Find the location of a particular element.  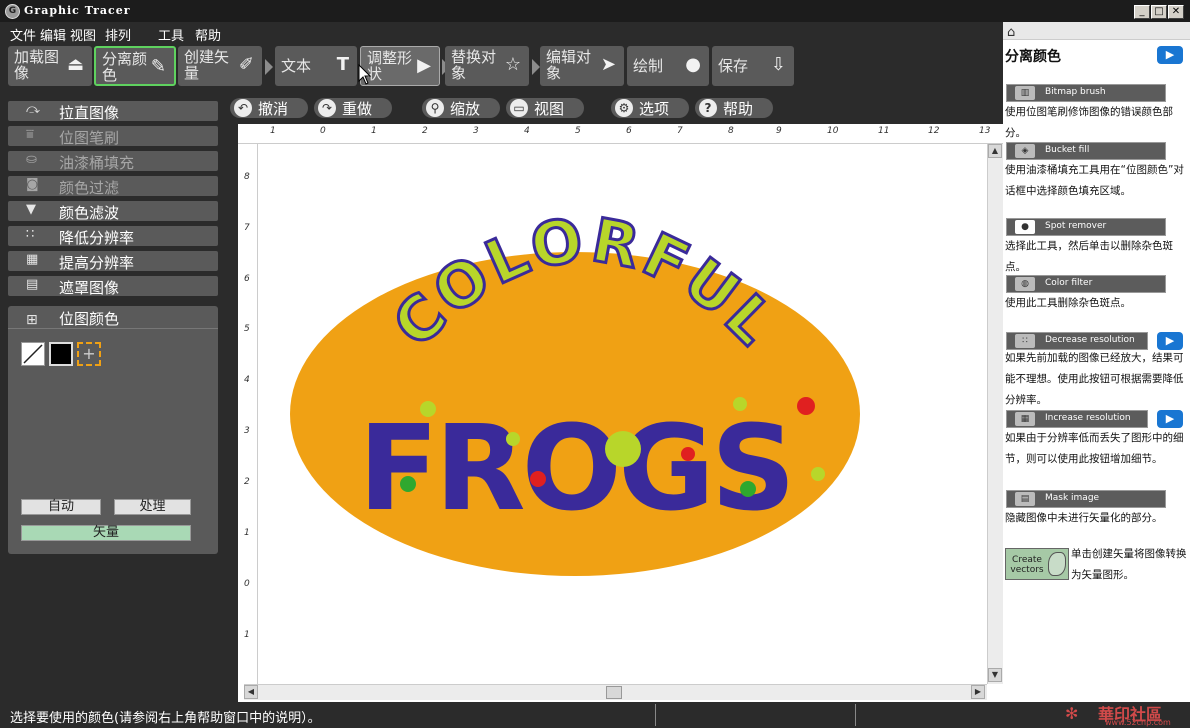

ruler-tick: 6 is located at coordinates (629, 131).